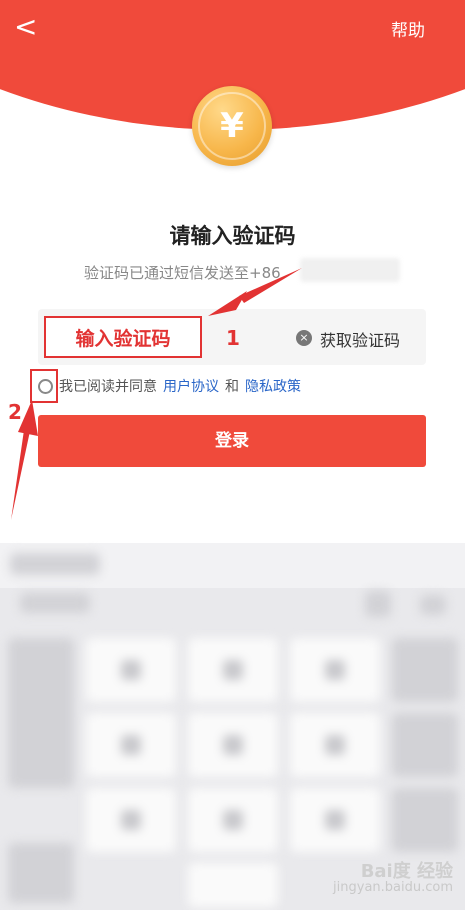 The image size is (465, 910). What do you see at coordinates (270, 285) in the screenshot?
I see `arrow-1-shaft` at bounding box center [270, 285].